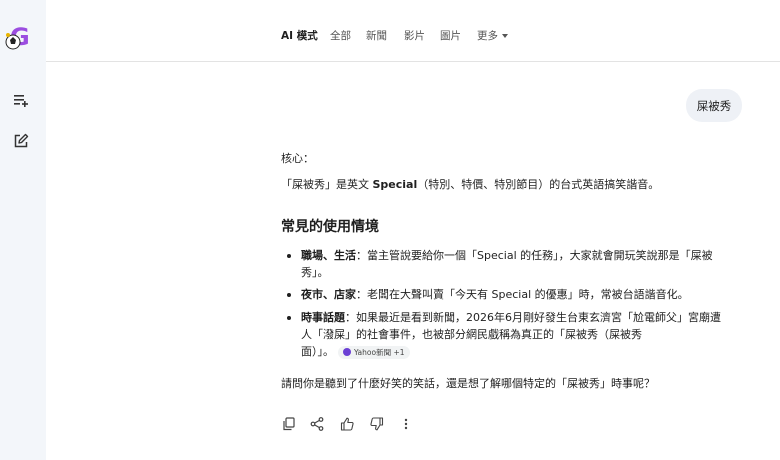 The width and height of the screenshot is (780, 460). Describe the element at coordinates (289, 424) in the screenshot. I see `copy-icon` at that location.